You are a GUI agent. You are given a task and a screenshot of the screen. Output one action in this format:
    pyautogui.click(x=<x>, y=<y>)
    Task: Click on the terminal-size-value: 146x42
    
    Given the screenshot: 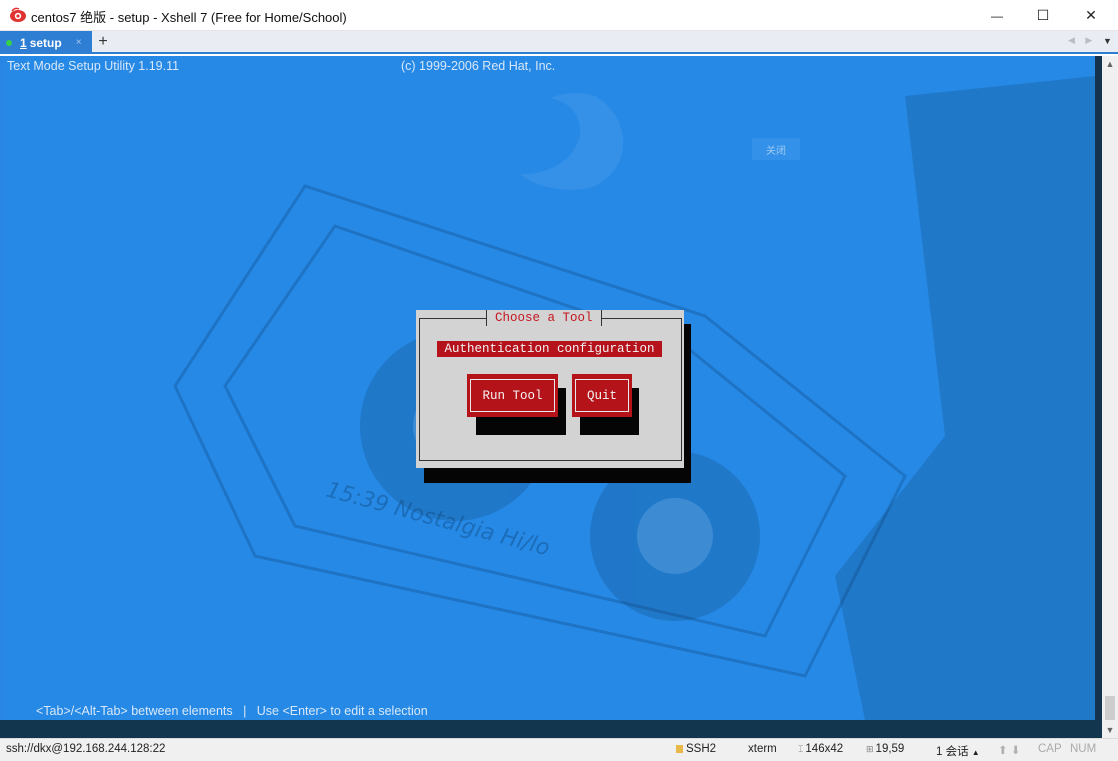 What is the action you would take?
    pyautogui.click(x=824, y=749)
    